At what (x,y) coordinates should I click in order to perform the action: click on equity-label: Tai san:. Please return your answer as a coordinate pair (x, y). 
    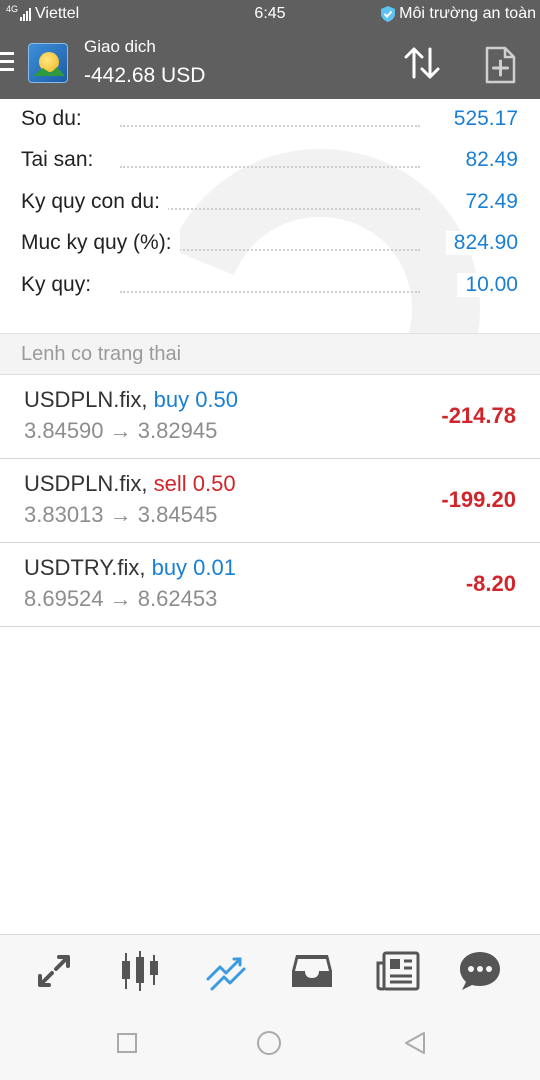
    Looking at the image, I should click on (61, 160).